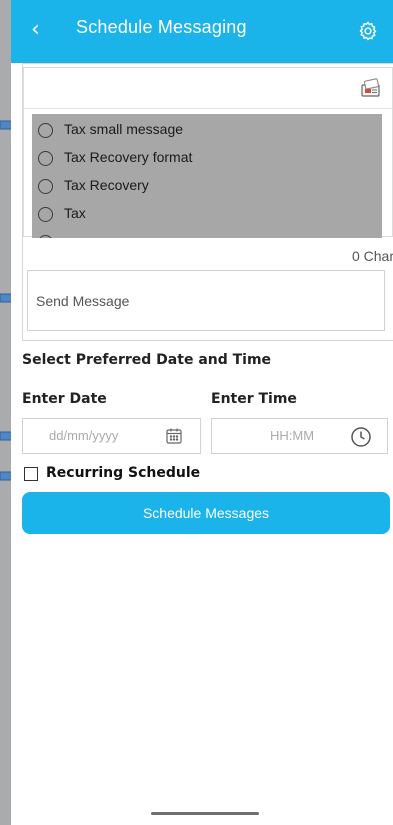  What do you see at coordinates (43, 30) in the screenshot?
I see `chevron-left-icon: ‹` at bounding box center [43, 30].